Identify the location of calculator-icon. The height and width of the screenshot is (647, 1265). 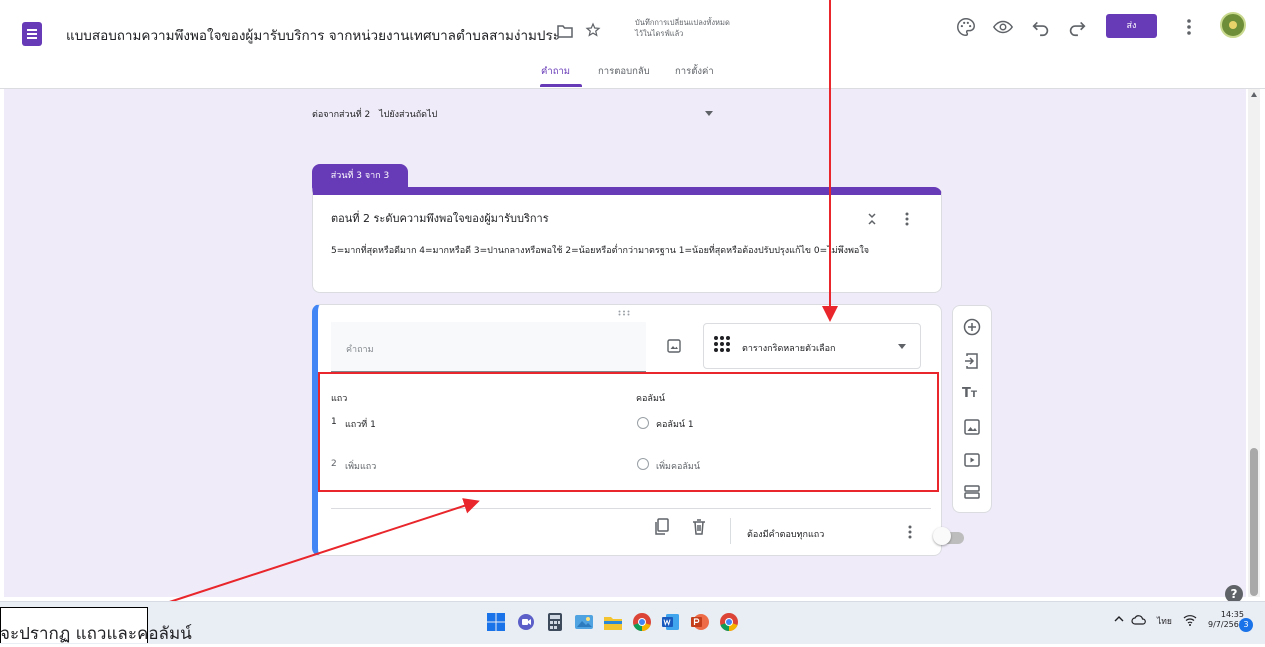
(555, 622).